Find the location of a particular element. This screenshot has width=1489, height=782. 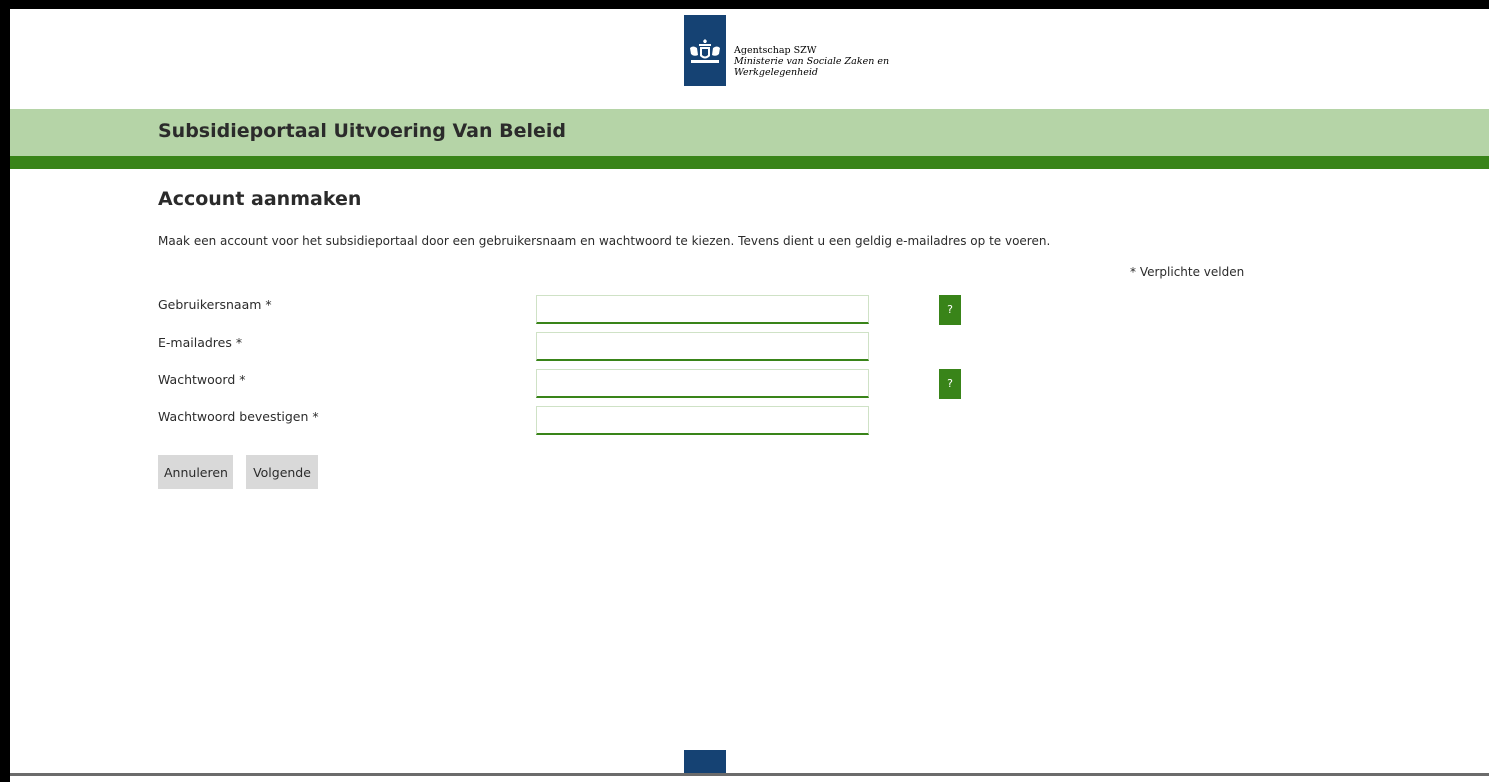

email-input is located at coordinates (702, 346).